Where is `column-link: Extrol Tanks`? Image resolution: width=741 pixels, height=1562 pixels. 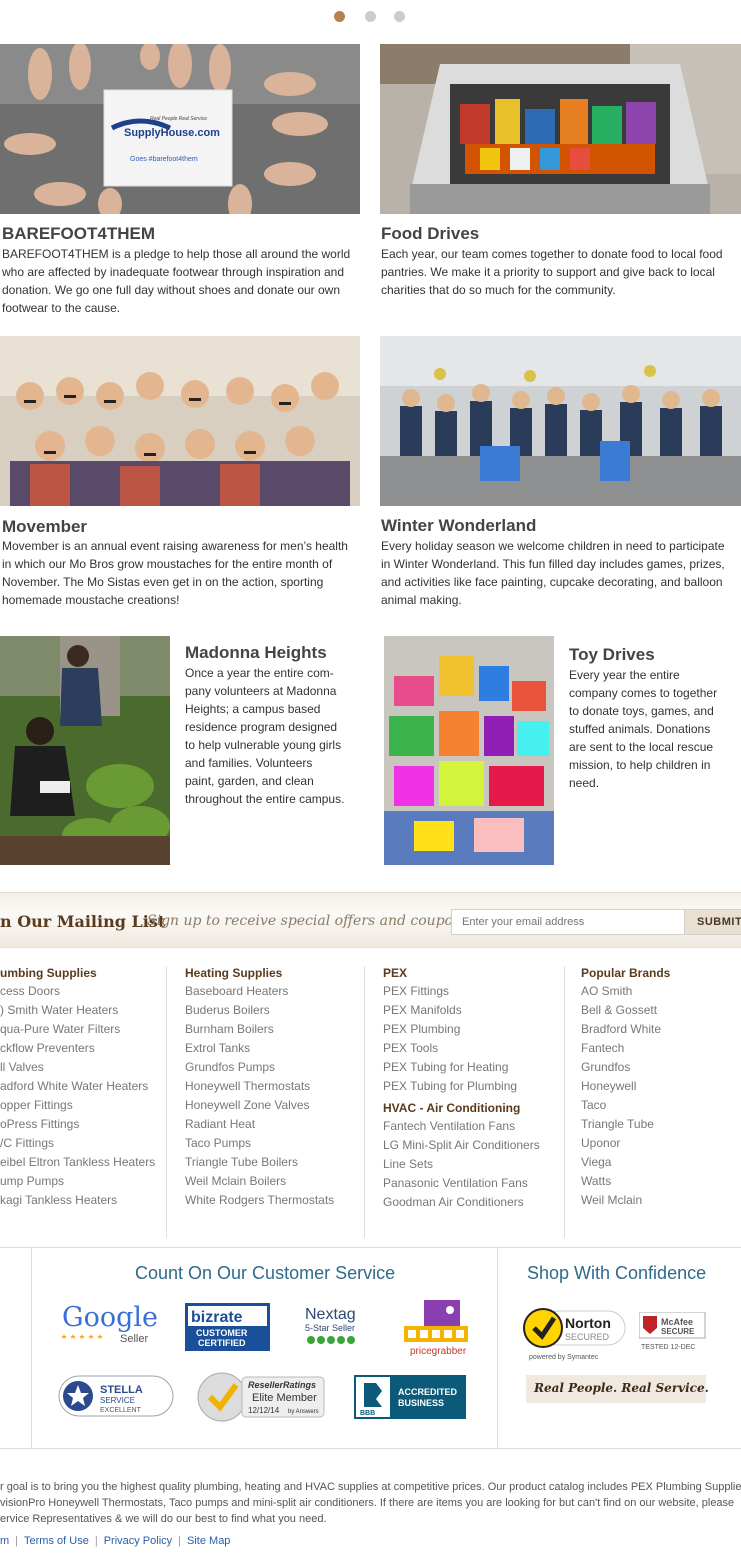
column-link: Extrol Tanks is located at coordinates (259, 1048).